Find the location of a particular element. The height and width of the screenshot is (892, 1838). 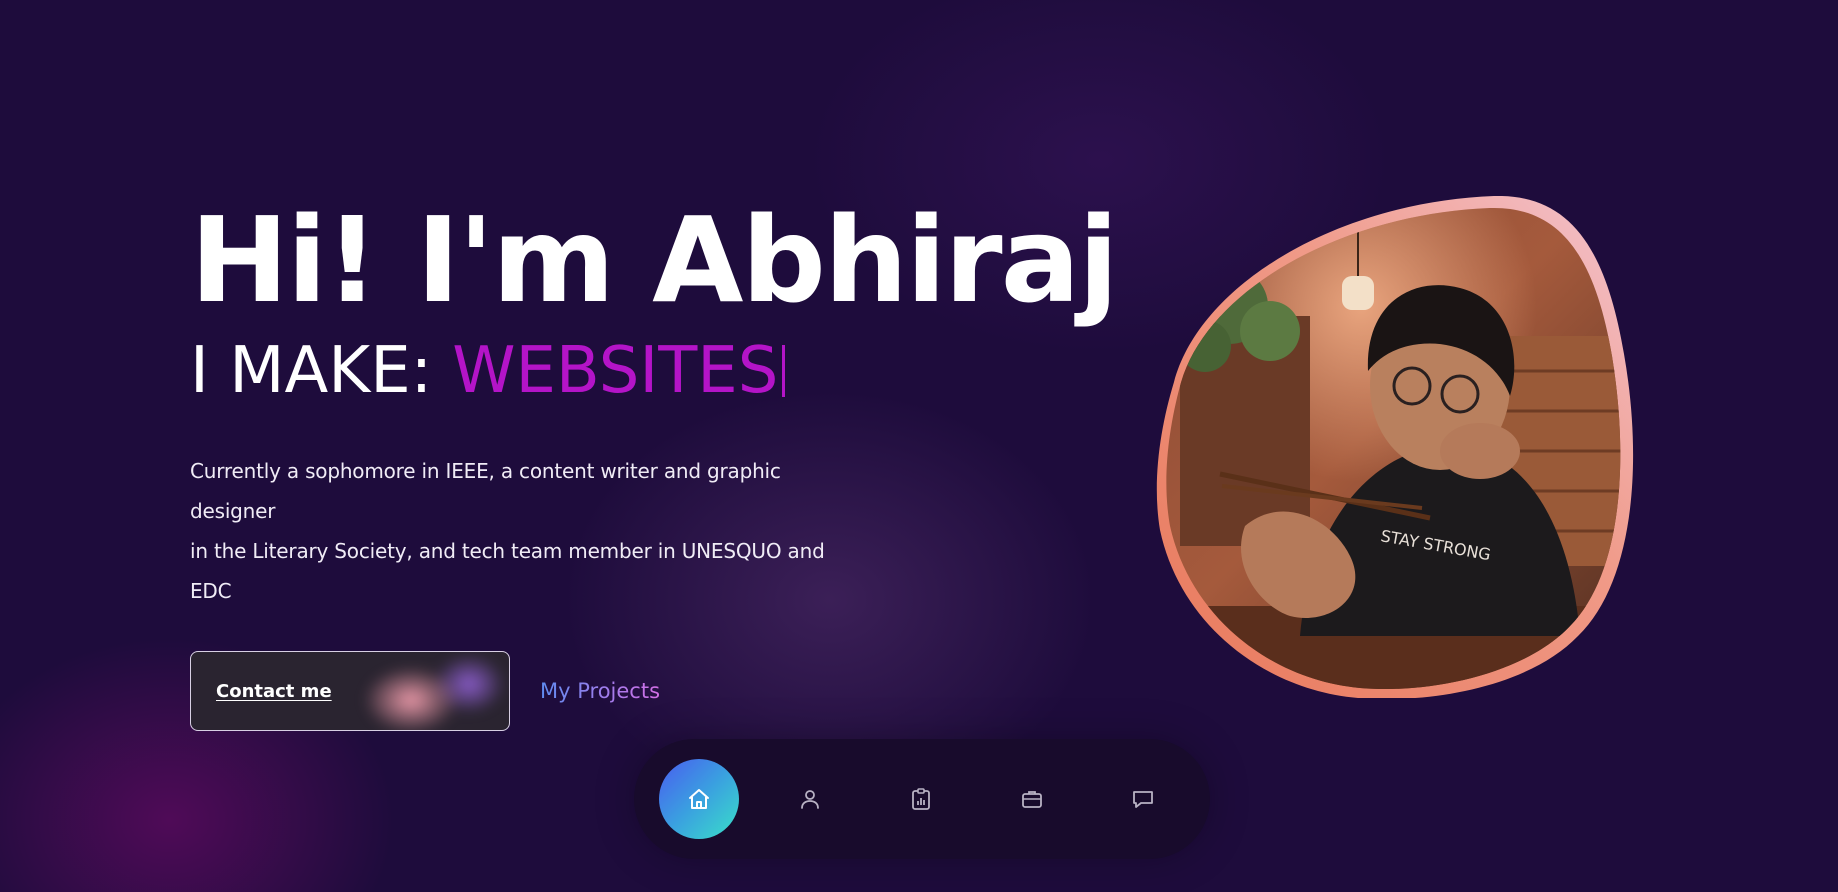

typing-subheading: I MAKE: WEBSITES is located at coordinates (640, 371).